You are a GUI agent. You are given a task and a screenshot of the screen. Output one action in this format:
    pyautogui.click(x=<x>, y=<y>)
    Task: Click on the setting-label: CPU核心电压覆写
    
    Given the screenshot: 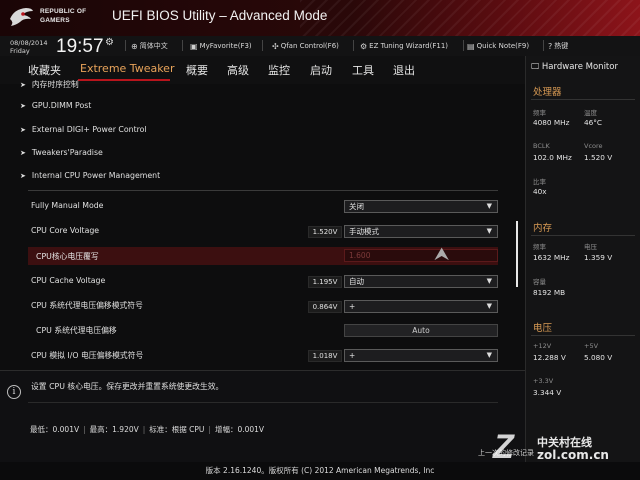 What is the action you would take?
    pyautogui.click(x=67, y=256)
    